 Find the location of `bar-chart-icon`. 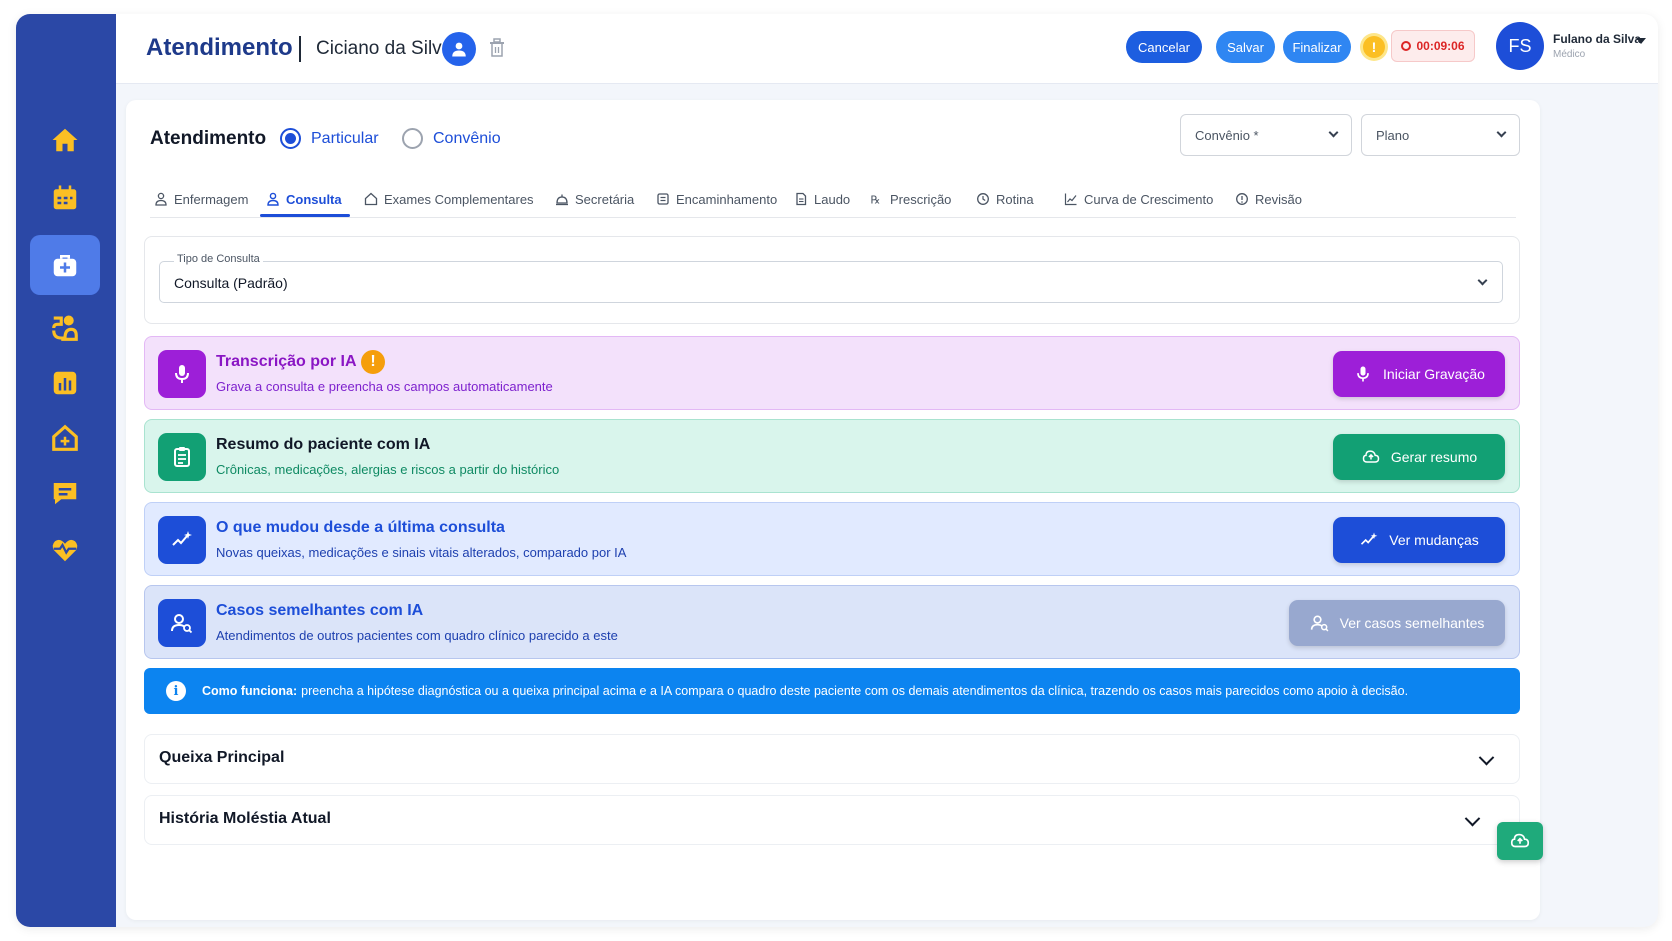

bar-chart-icon is located at coordinates (65, 383).